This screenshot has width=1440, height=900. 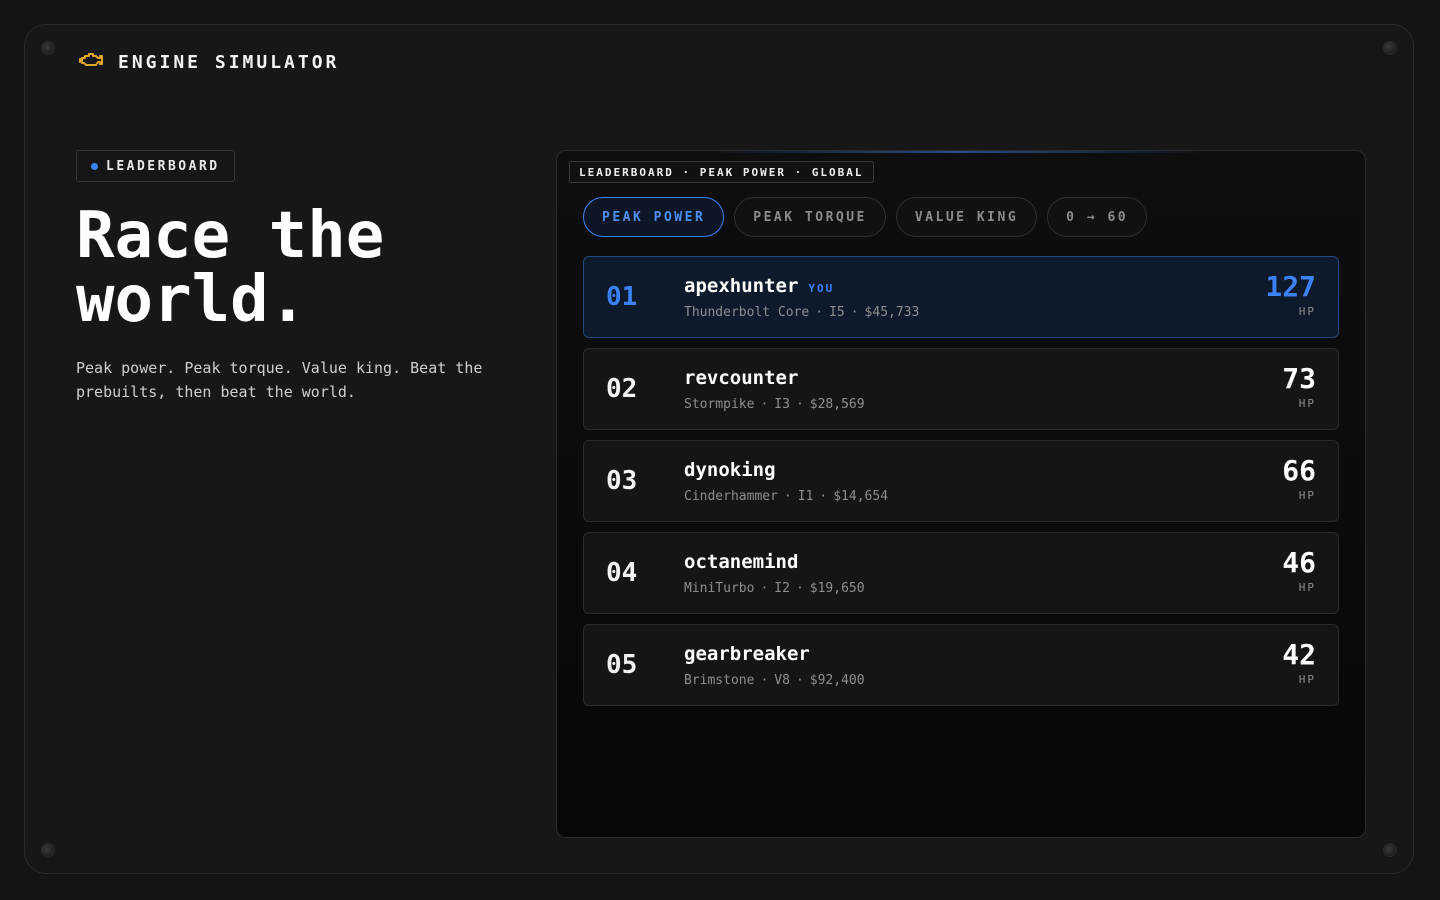 What do you see at coordinates (719, 588) in the screenshot?
I see `engine-name: MiniTurbo` at bounding box center [719, 588].